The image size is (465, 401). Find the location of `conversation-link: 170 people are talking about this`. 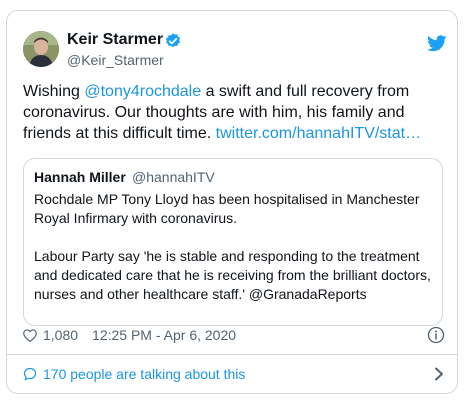

conversation-link: 170 people are talking about this is located at coordinates (134, 374).